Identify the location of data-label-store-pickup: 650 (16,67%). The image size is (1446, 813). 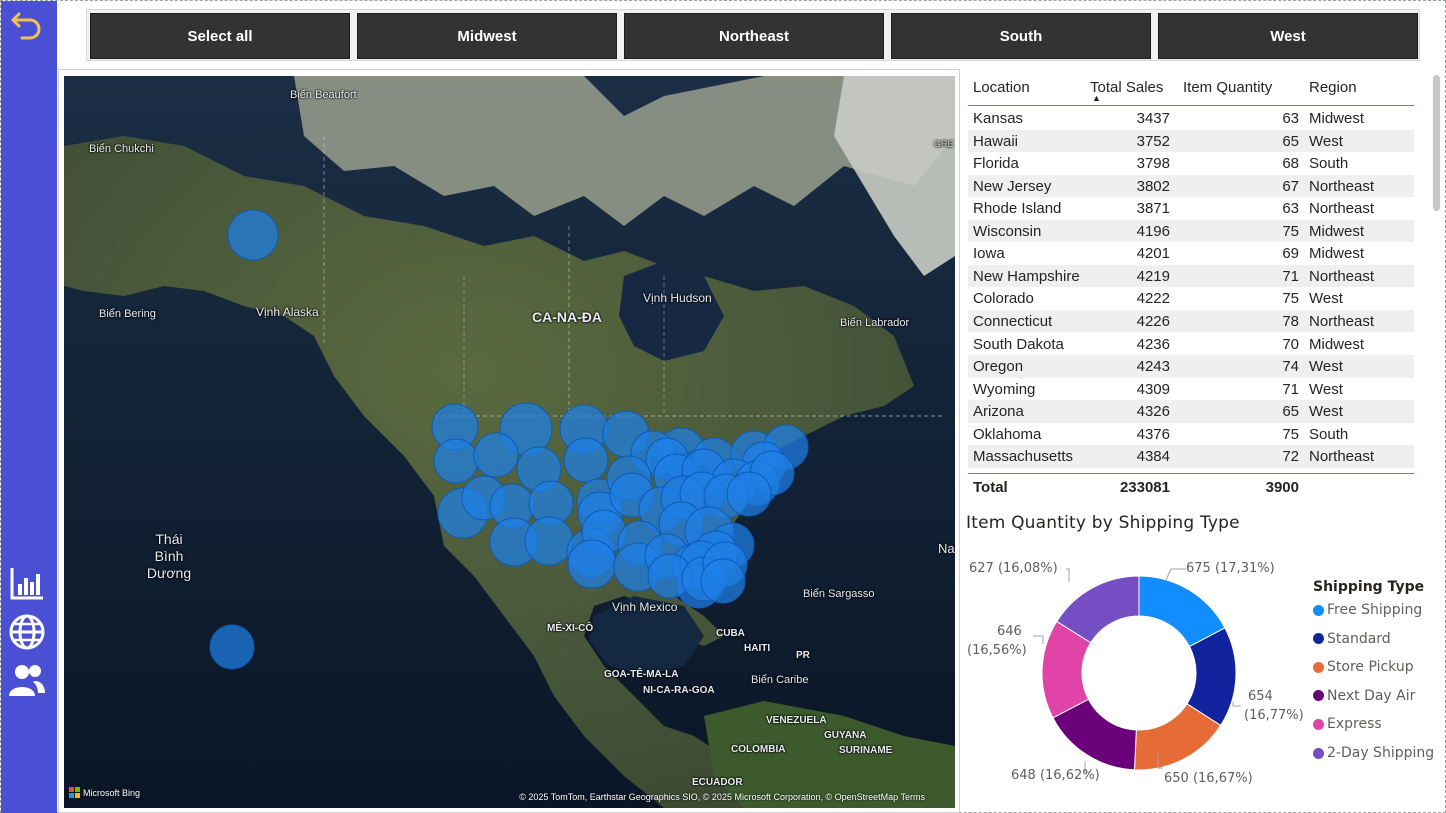
(1208, 778).